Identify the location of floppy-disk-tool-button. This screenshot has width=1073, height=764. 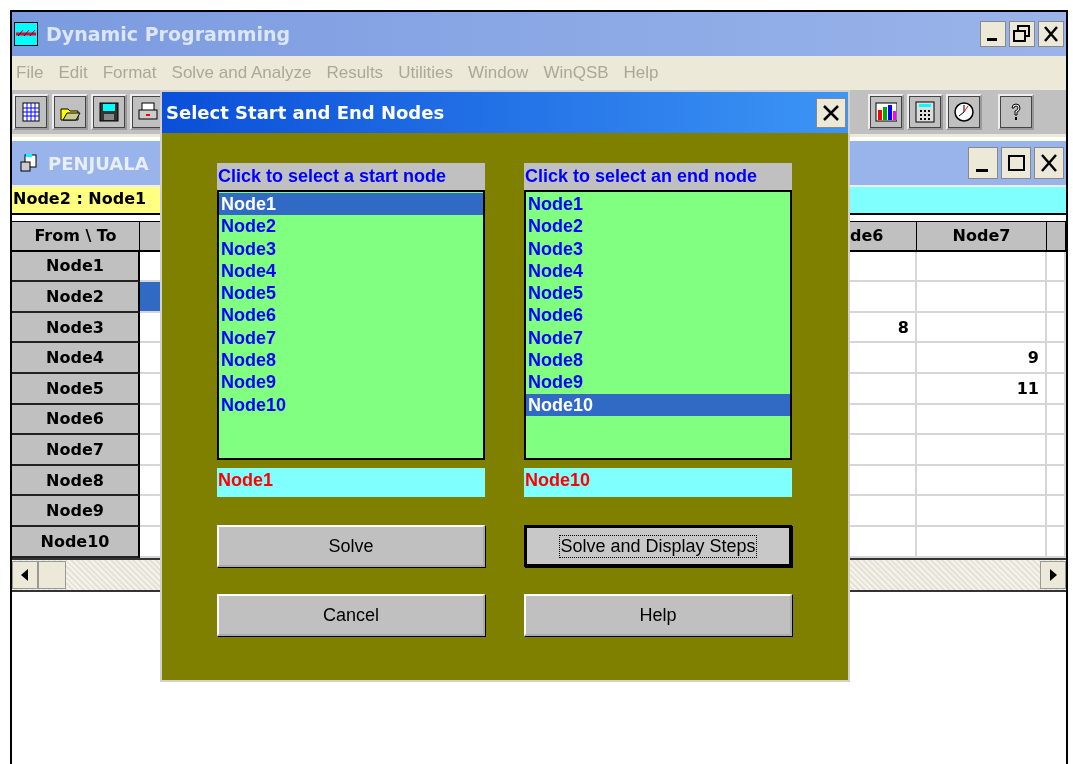
(109, 112).